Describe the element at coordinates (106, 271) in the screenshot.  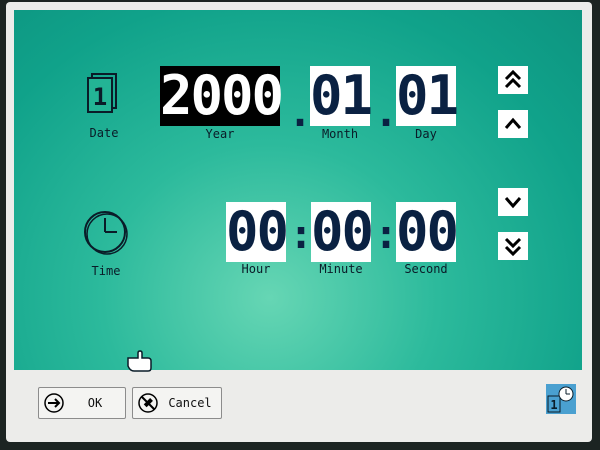
I see `time-label: Time` at that location.